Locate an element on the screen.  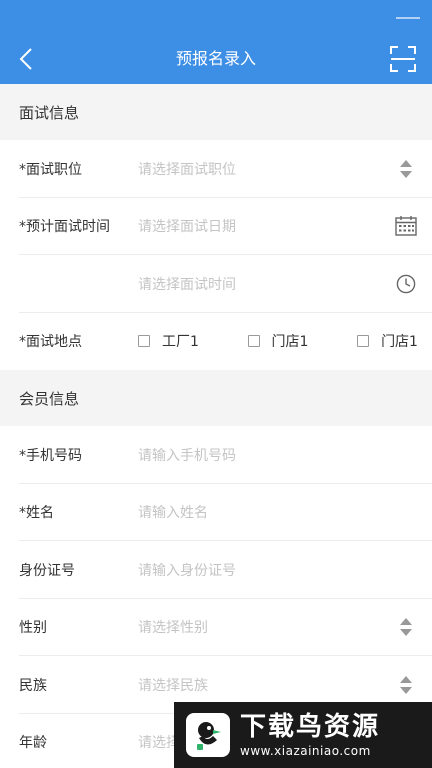
calendar-icon is located at coordinates (406, 226).